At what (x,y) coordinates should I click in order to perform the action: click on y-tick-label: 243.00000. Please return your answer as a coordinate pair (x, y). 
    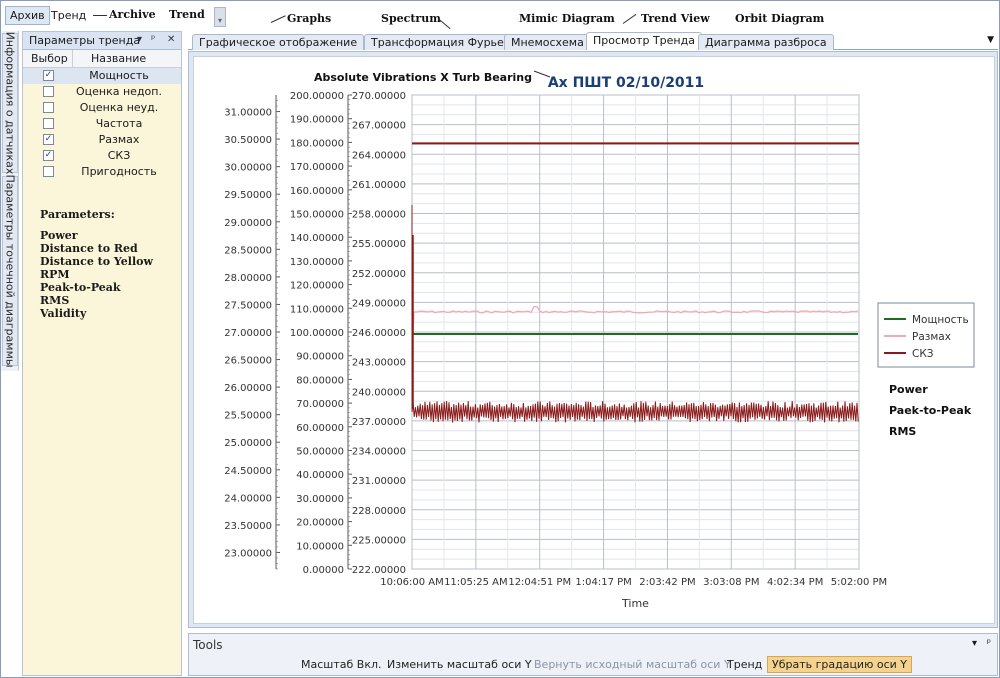
    Looking at the image, I should click on (379, 363).